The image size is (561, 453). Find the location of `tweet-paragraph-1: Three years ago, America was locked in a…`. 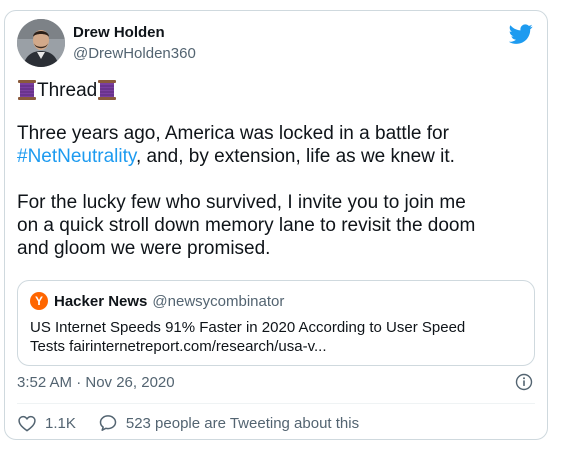

tweet-paragraph-1: Three years ago, America was locked in a… is located at coordinates (277, 145).